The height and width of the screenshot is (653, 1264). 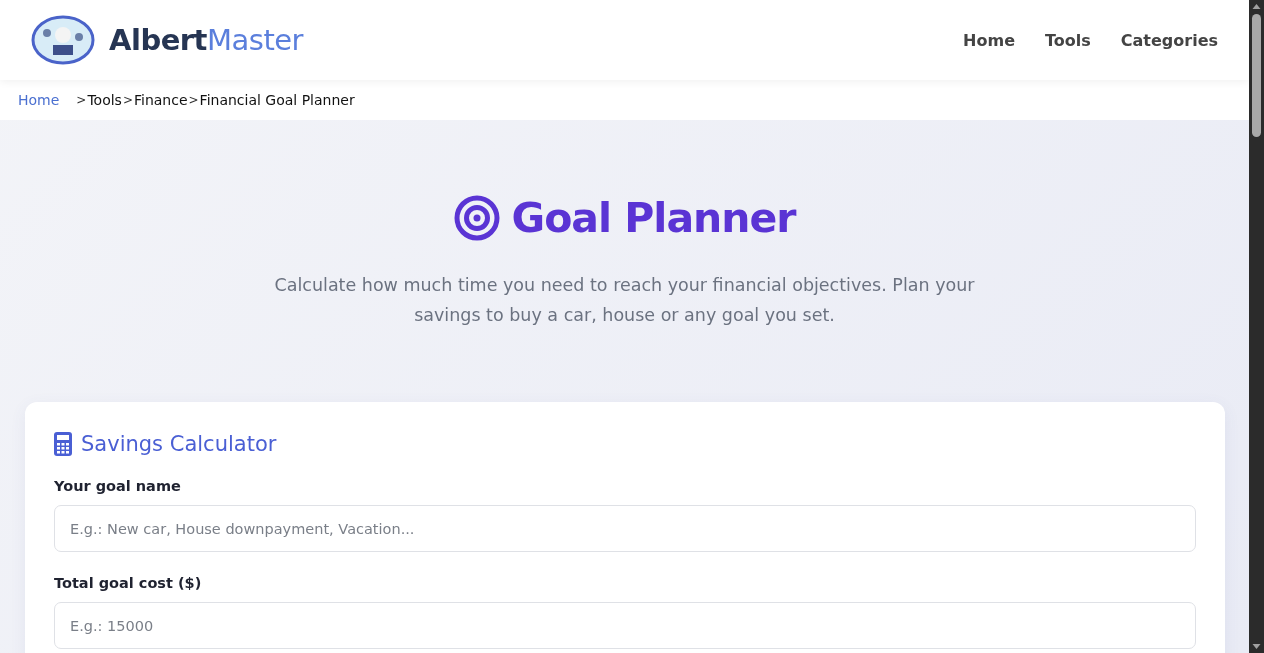 What do you see at coordinates (104, 100) in the screenshot?
I see `breadcrumb-item: Tools` at bounding box center [104, 100].